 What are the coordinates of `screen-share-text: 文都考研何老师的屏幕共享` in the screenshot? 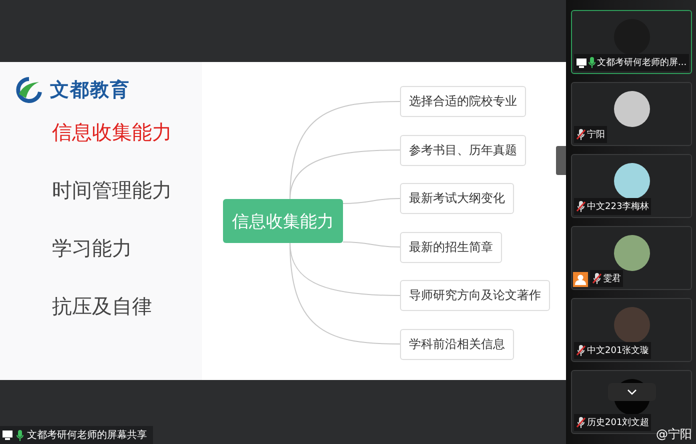 It's located at (87, 435).